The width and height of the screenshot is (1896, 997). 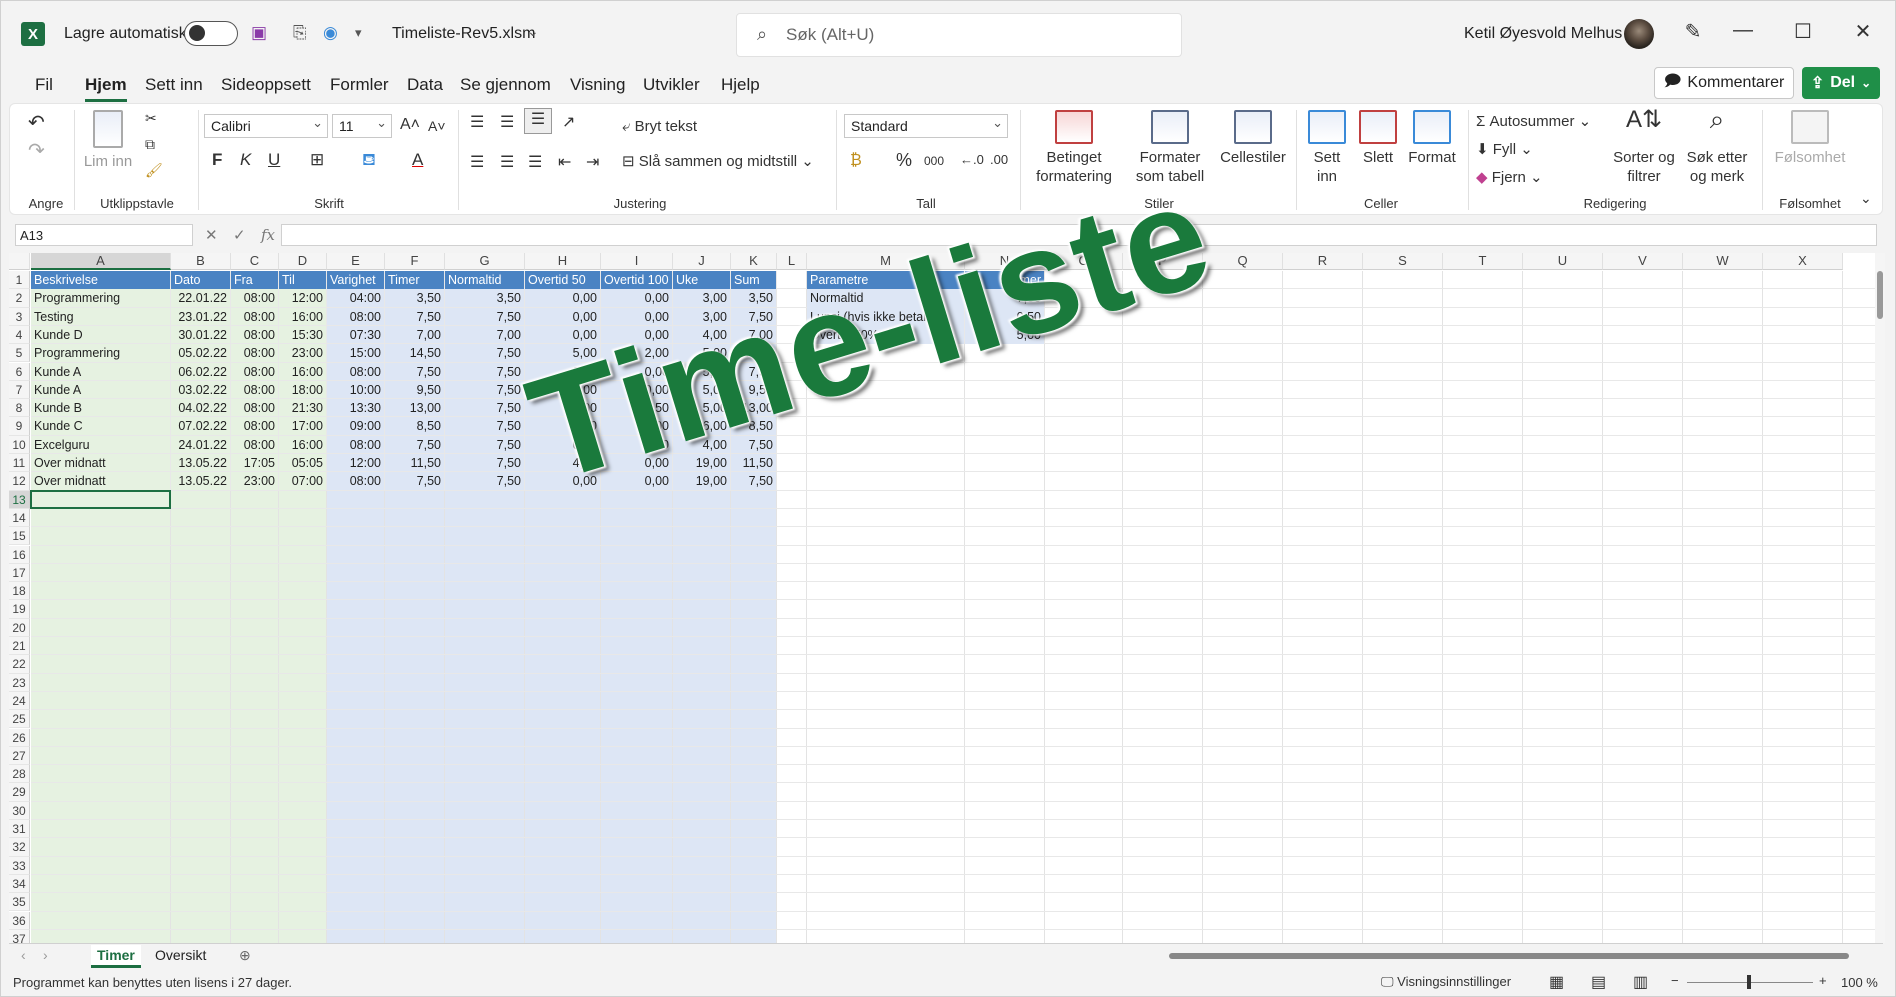 I want to click on fill-color-icon: ⛾, so click(x=369, y=161).